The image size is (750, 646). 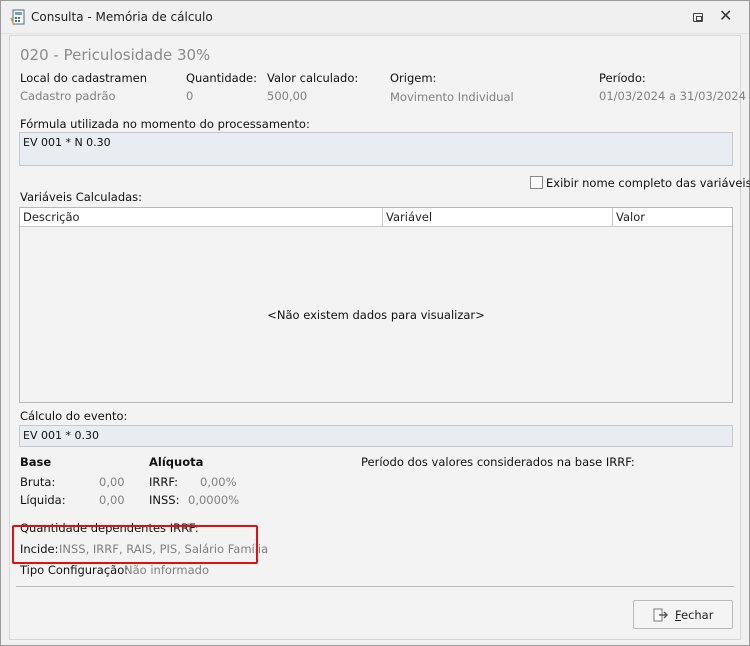 What do you see at coordinates (112, 500) in the screenshot?
I see `liquida-value: 0,00` at bounding box center [112, 500].